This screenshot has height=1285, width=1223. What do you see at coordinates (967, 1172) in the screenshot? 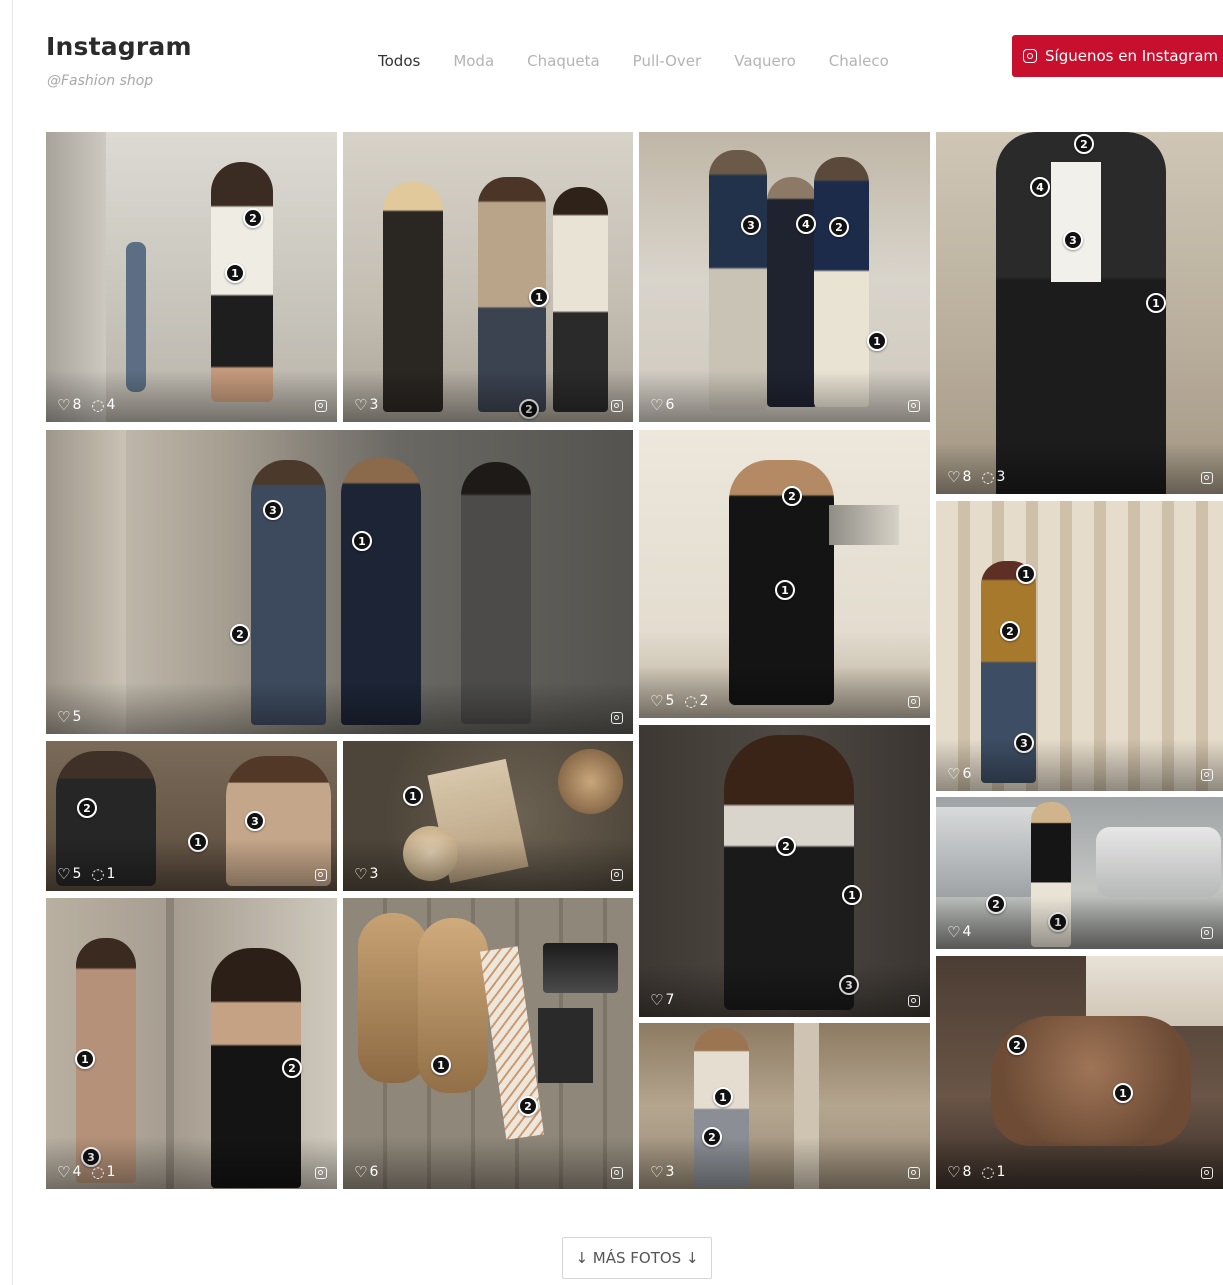
I see `like-count: 8` at bounding box center [967, 1172].